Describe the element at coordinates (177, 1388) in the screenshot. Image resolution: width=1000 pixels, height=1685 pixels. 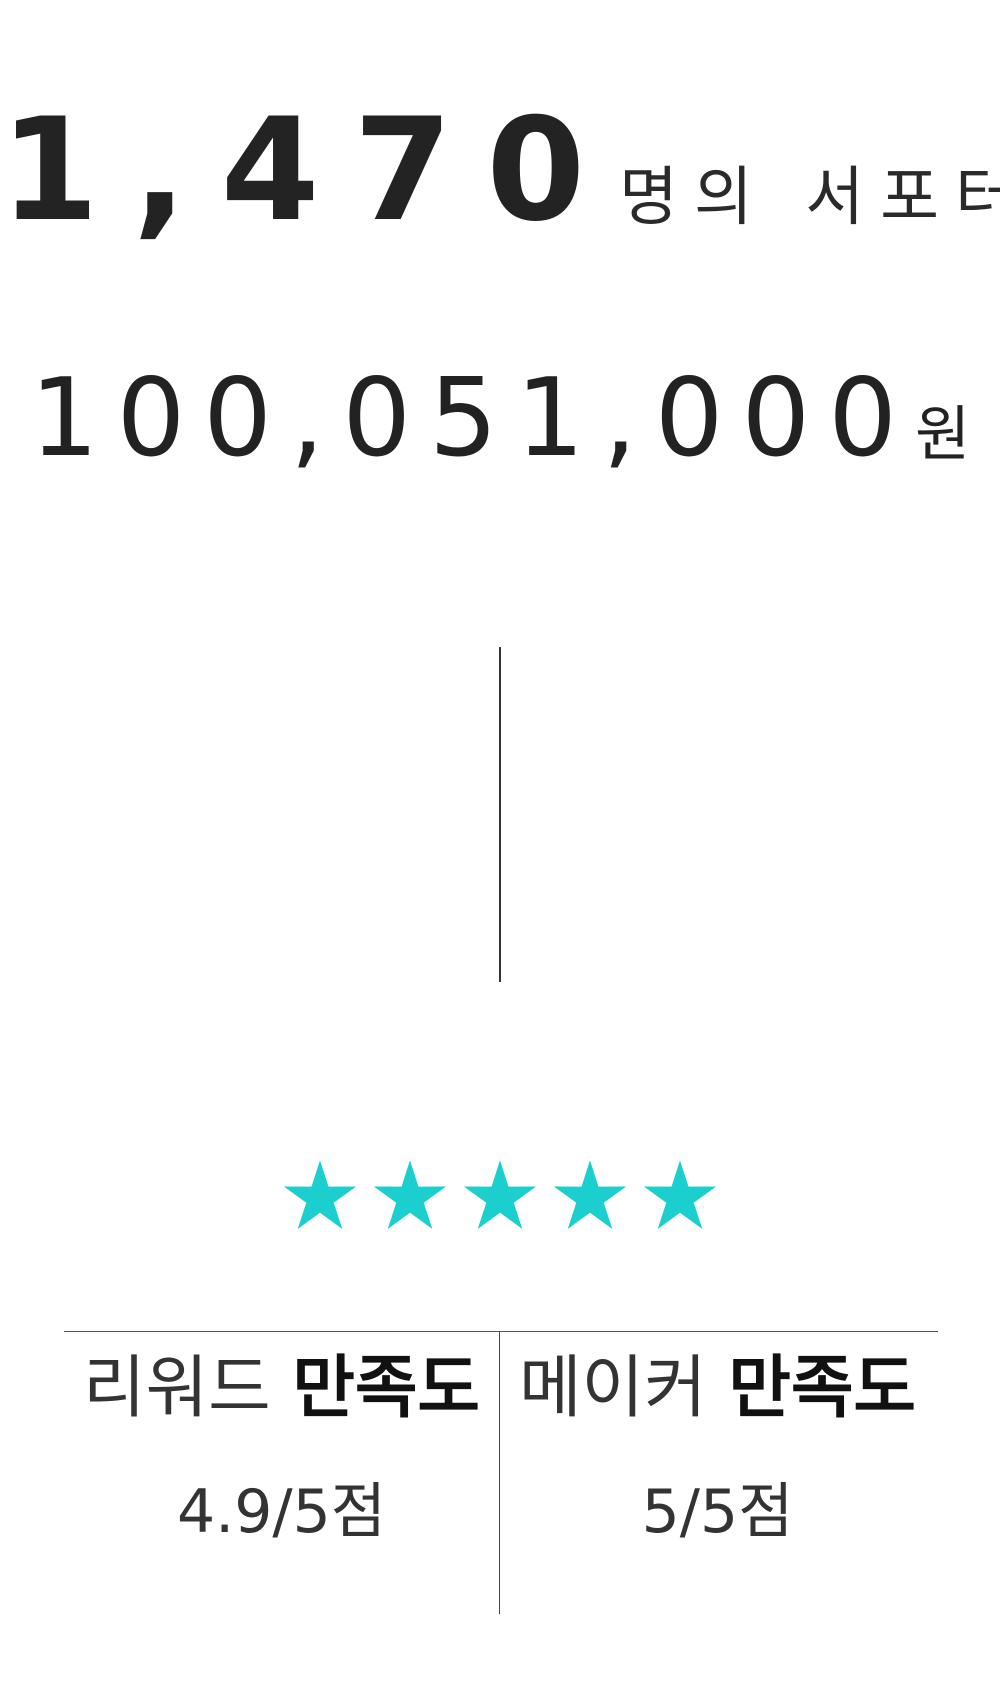
I see `reward-satisfaction-prefix: 리워드` at that location.